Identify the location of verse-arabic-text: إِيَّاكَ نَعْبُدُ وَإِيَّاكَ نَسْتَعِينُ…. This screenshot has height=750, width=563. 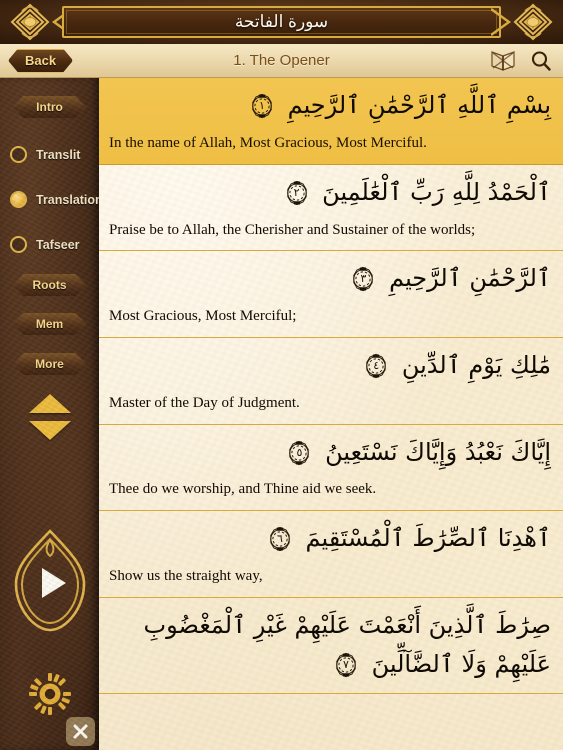
(331, 451).